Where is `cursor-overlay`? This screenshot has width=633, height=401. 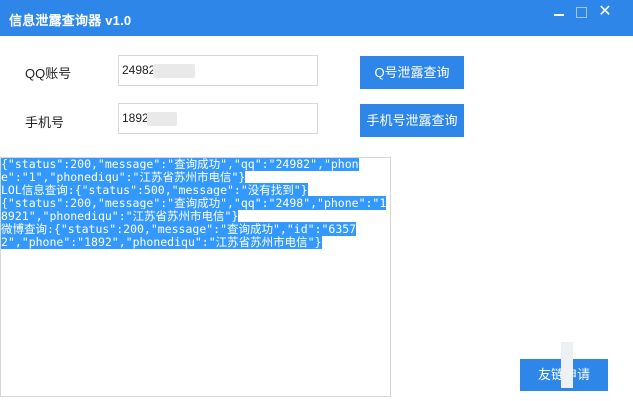 cursor-overlay is located at coordinates (567, 365).